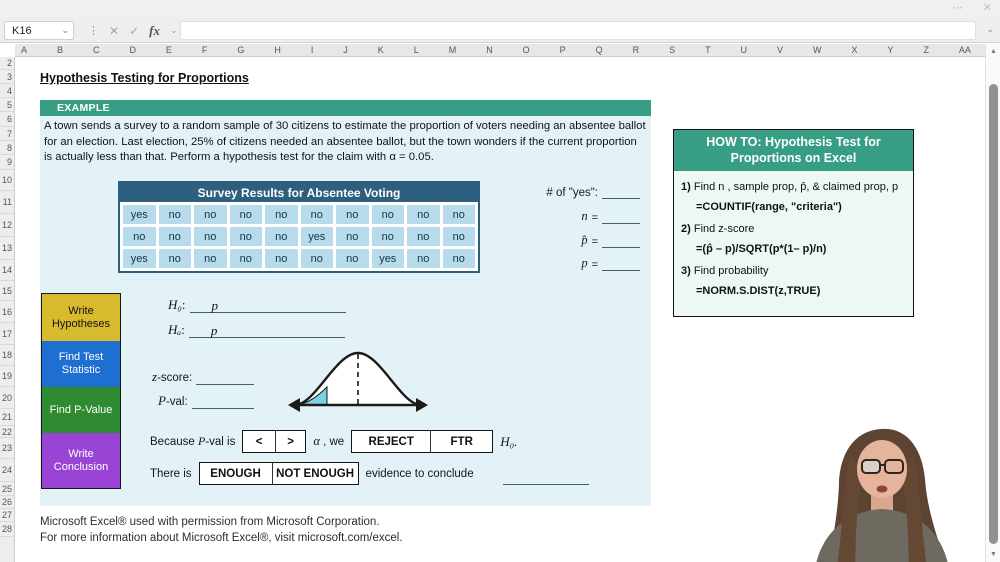  I want to click on column-header: L, so click(416, 50).